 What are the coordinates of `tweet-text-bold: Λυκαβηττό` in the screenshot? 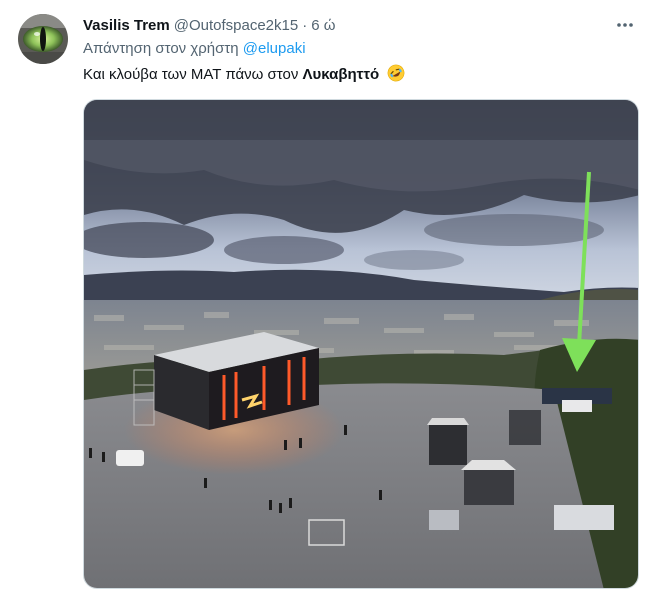 It's located at (341, 74).